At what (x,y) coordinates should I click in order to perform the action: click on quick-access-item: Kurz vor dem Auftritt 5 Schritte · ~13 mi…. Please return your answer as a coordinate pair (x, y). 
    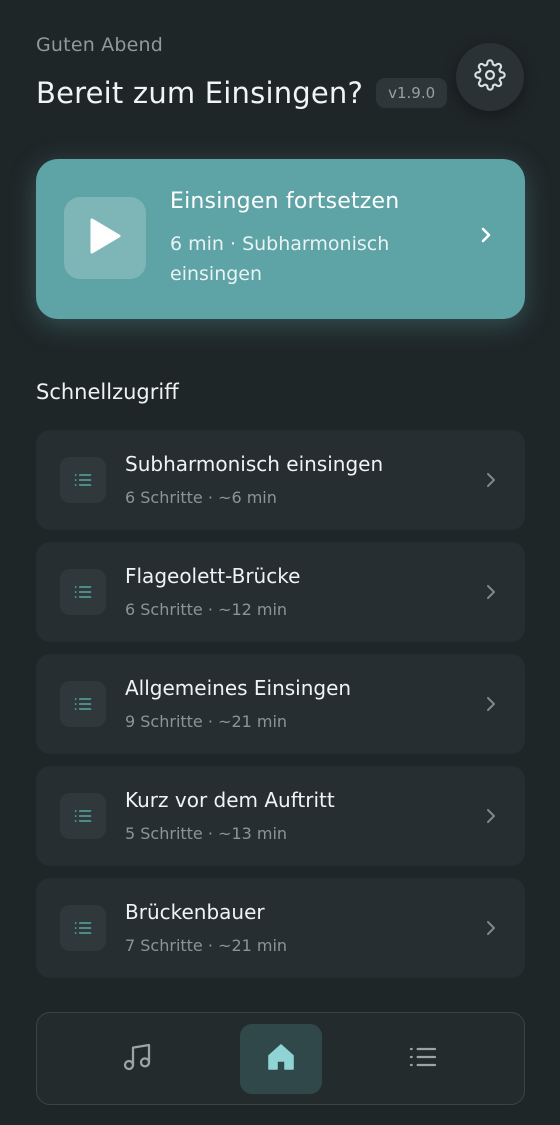
    Looking at the image, I should click on (280, 816).